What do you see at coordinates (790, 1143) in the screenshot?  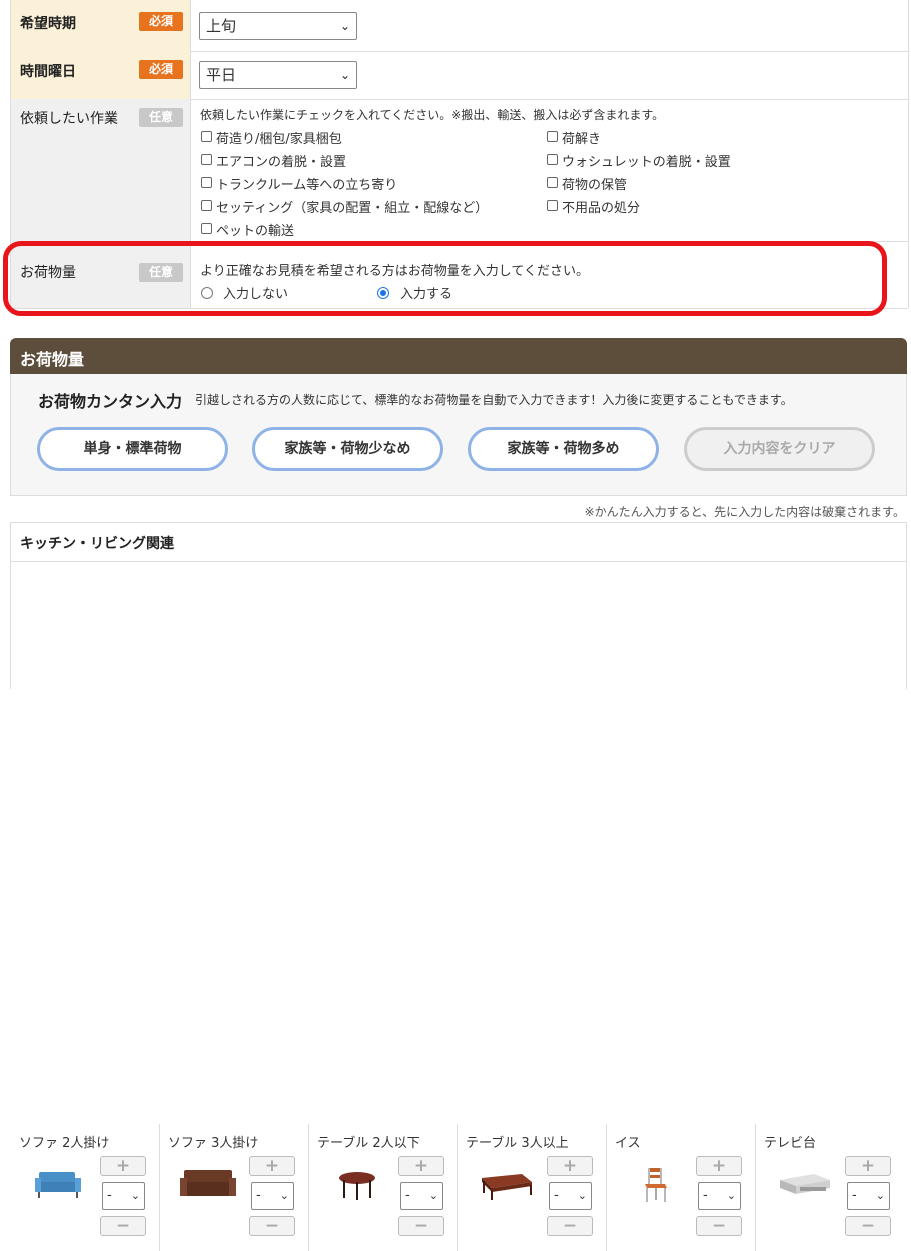 I see `item-name: テレビ台` at bounding box center [790, 1143].